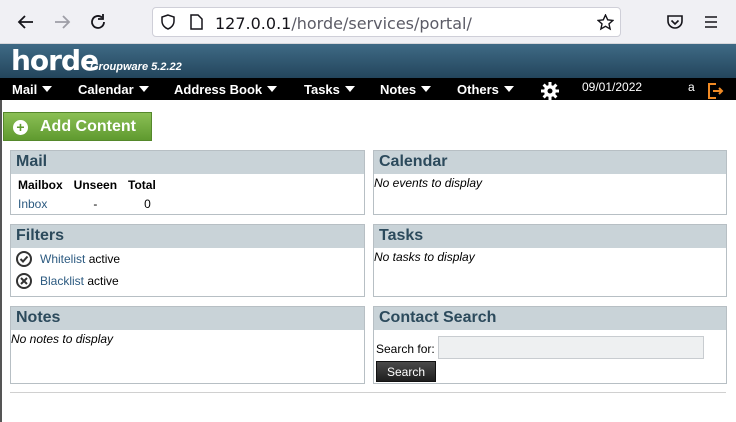  Describe the element at coordinates (187, 236) in the screenshot. I see `block-title: Filters` at that location.